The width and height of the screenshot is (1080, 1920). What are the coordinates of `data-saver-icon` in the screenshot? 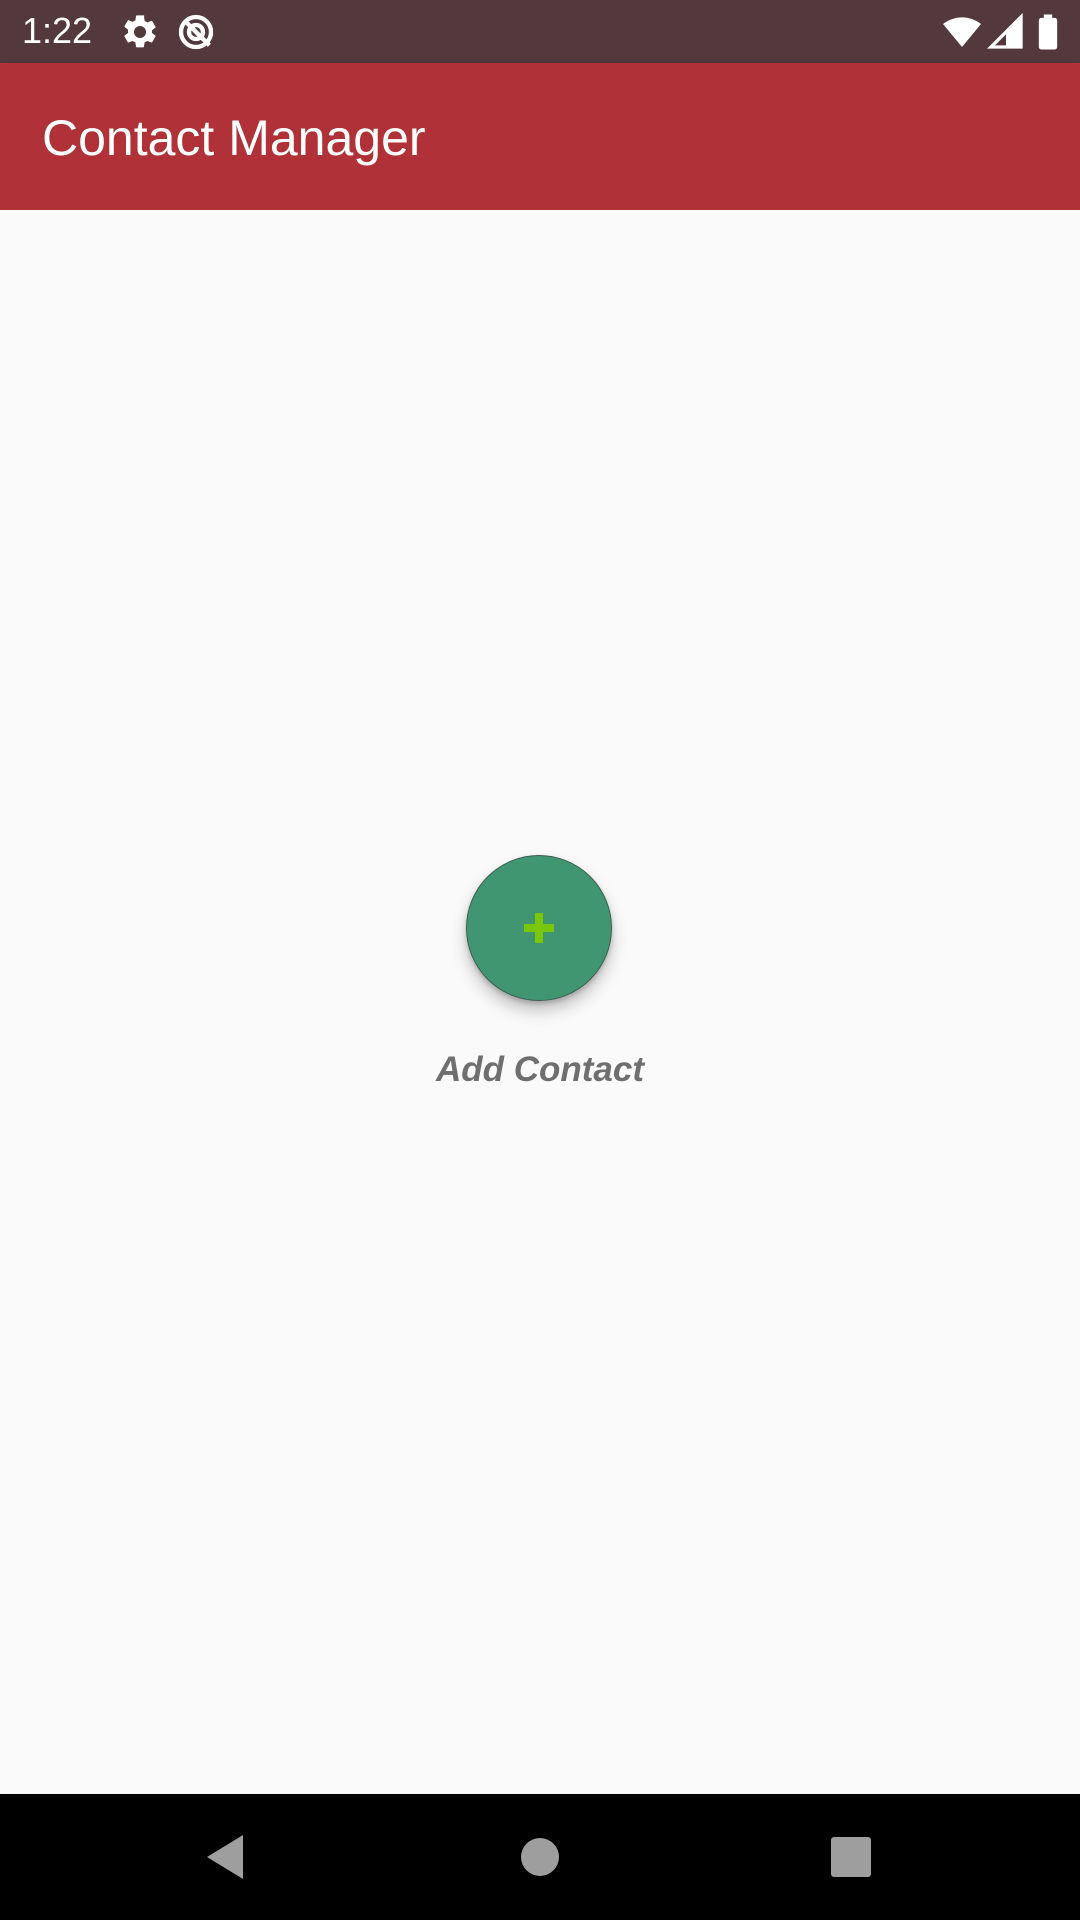 It's located at (196, 32).